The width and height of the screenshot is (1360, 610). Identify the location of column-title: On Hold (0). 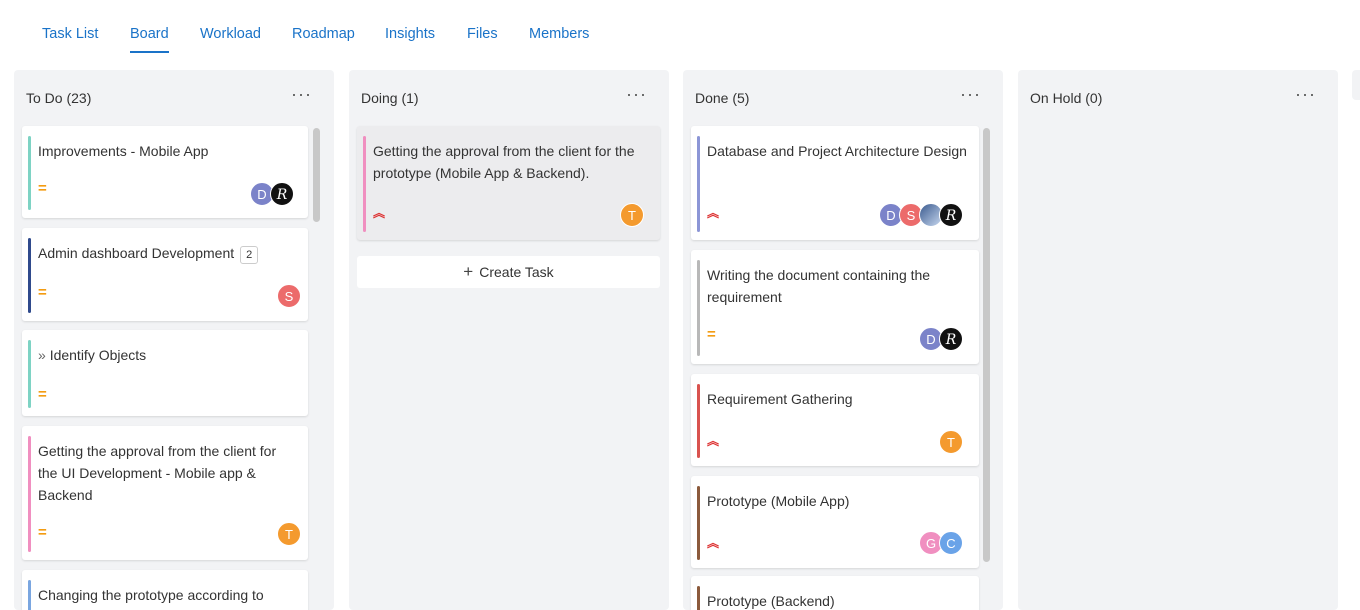
(1066, 98).